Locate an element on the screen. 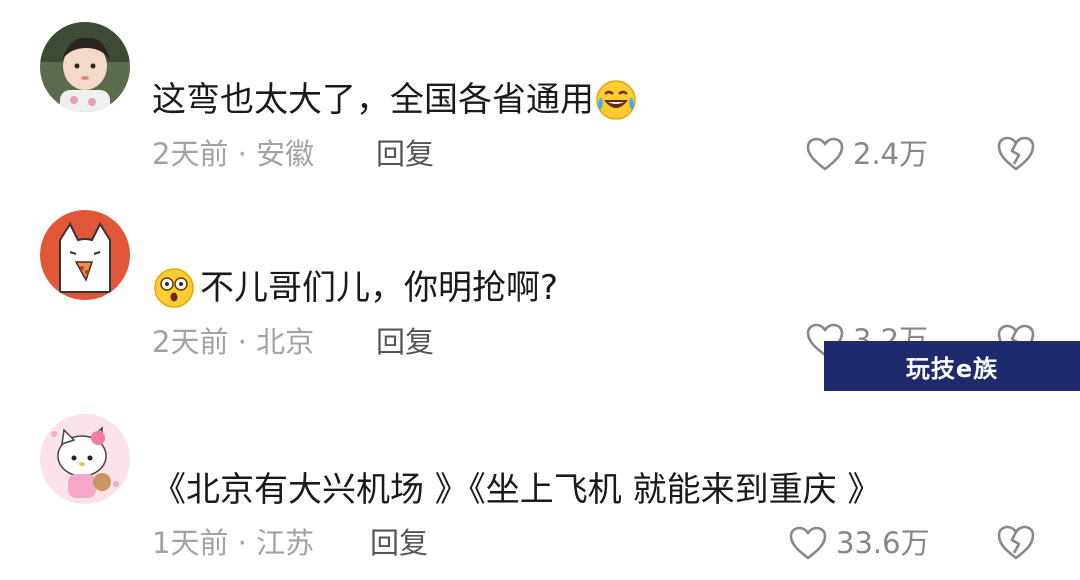  comment-text: 这弯也太大了，全国各省通用 is located at coordinates (395, 100).